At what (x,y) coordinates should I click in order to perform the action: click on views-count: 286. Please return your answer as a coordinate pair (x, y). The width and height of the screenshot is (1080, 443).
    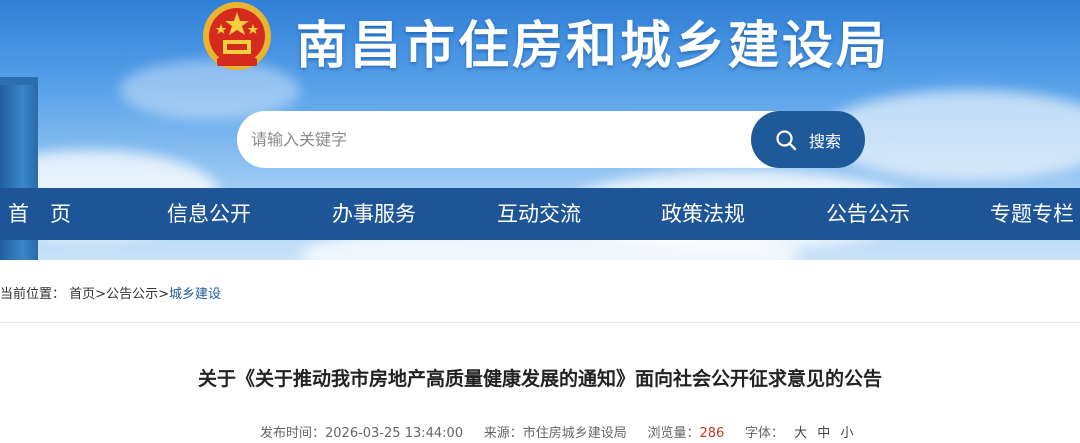
    Looking at the image, I should click on (712, 433).